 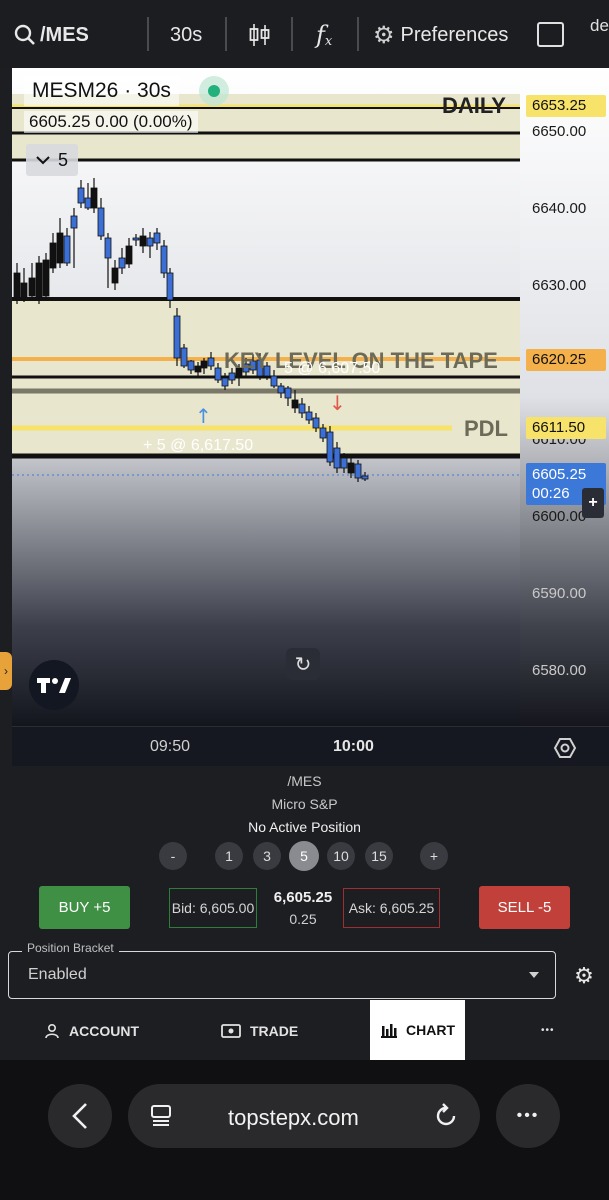 I want to click on chart-symbol-text: MESM26 · 30s, so click(x=101, y=90).